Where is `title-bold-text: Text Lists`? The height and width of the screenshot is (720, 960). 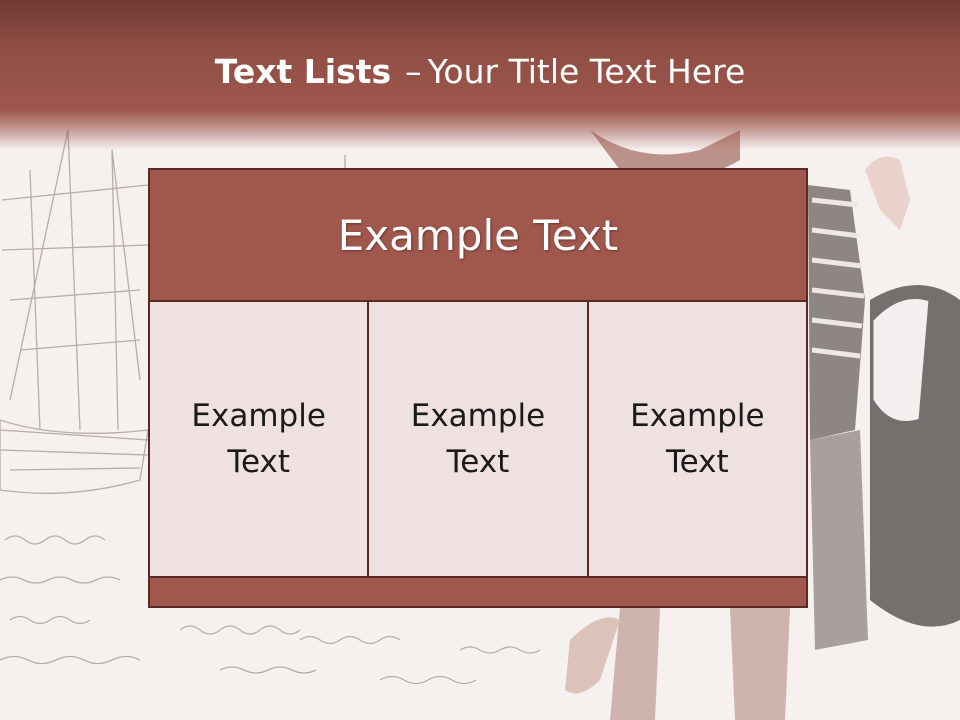
title-bold-text: Text Lists is located at coordinates (303, 71).